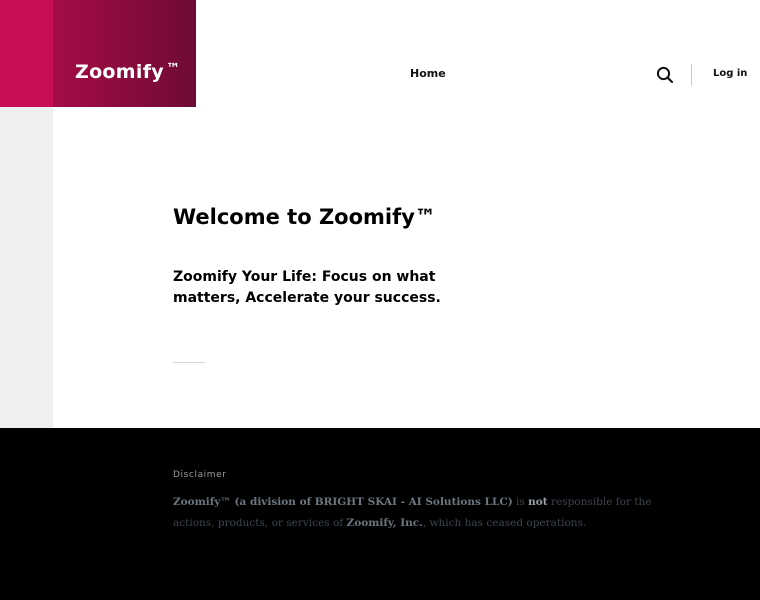  I want to click on section-divider, so click(189, 362).